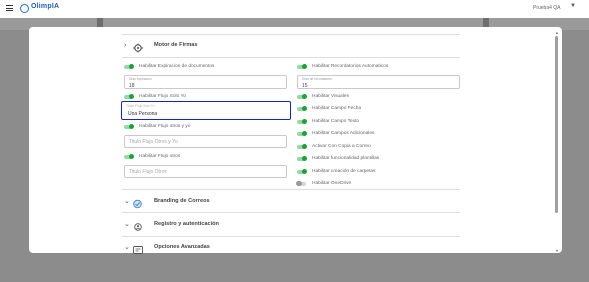  Describe the element at coordinates (332, 183) in the screenshot. I see `toggle-label: Habilitar OneDrive` at that location.